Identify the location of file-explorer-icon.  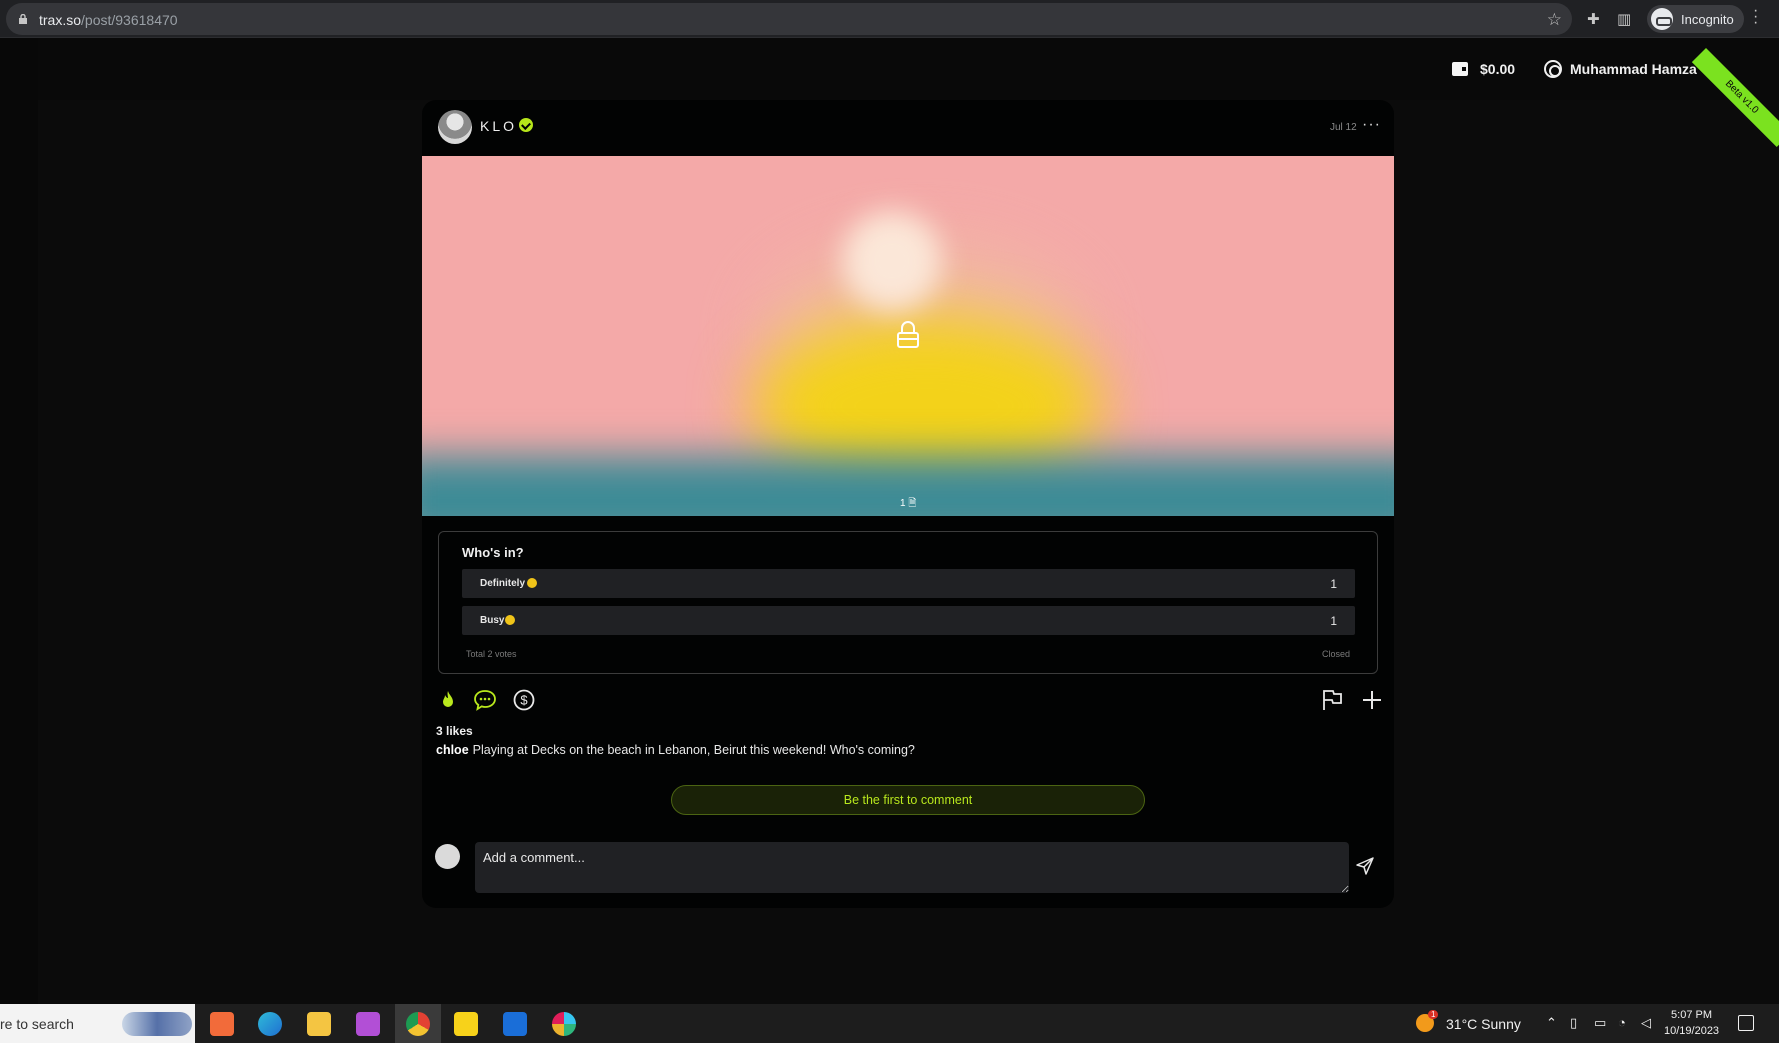
(319, 1024).